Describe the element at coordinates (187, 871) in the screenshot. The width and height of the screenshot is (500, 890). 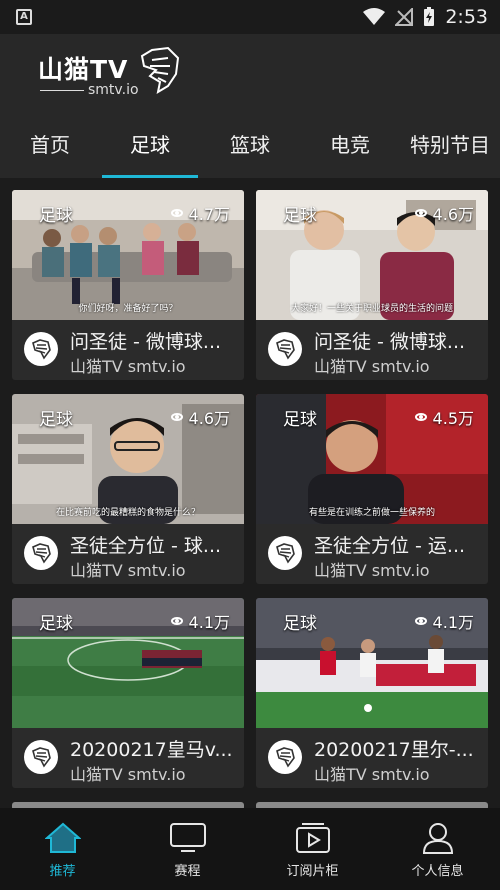
I see `nav-label: 赛程` at that location.